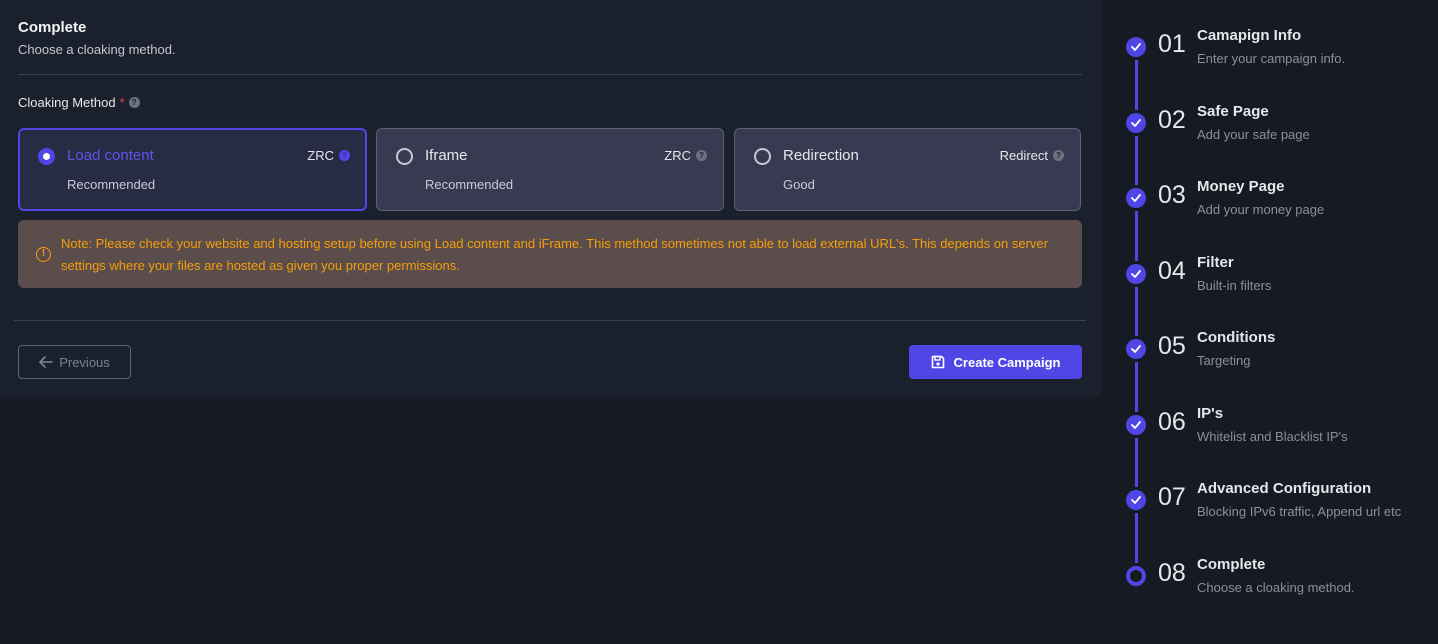  I want to click on option-iframe: Iframe Recommended ZRC ?, so click(550, 169).